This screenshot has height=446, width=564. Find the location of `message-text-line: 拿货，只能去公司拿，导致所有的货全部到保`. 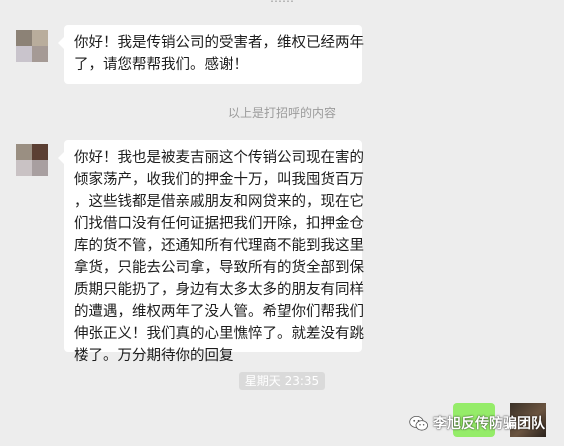

message-text-line: 拿货，只能去公司拿，导致所有的货全部到保 is located at coordinates (219, 268).